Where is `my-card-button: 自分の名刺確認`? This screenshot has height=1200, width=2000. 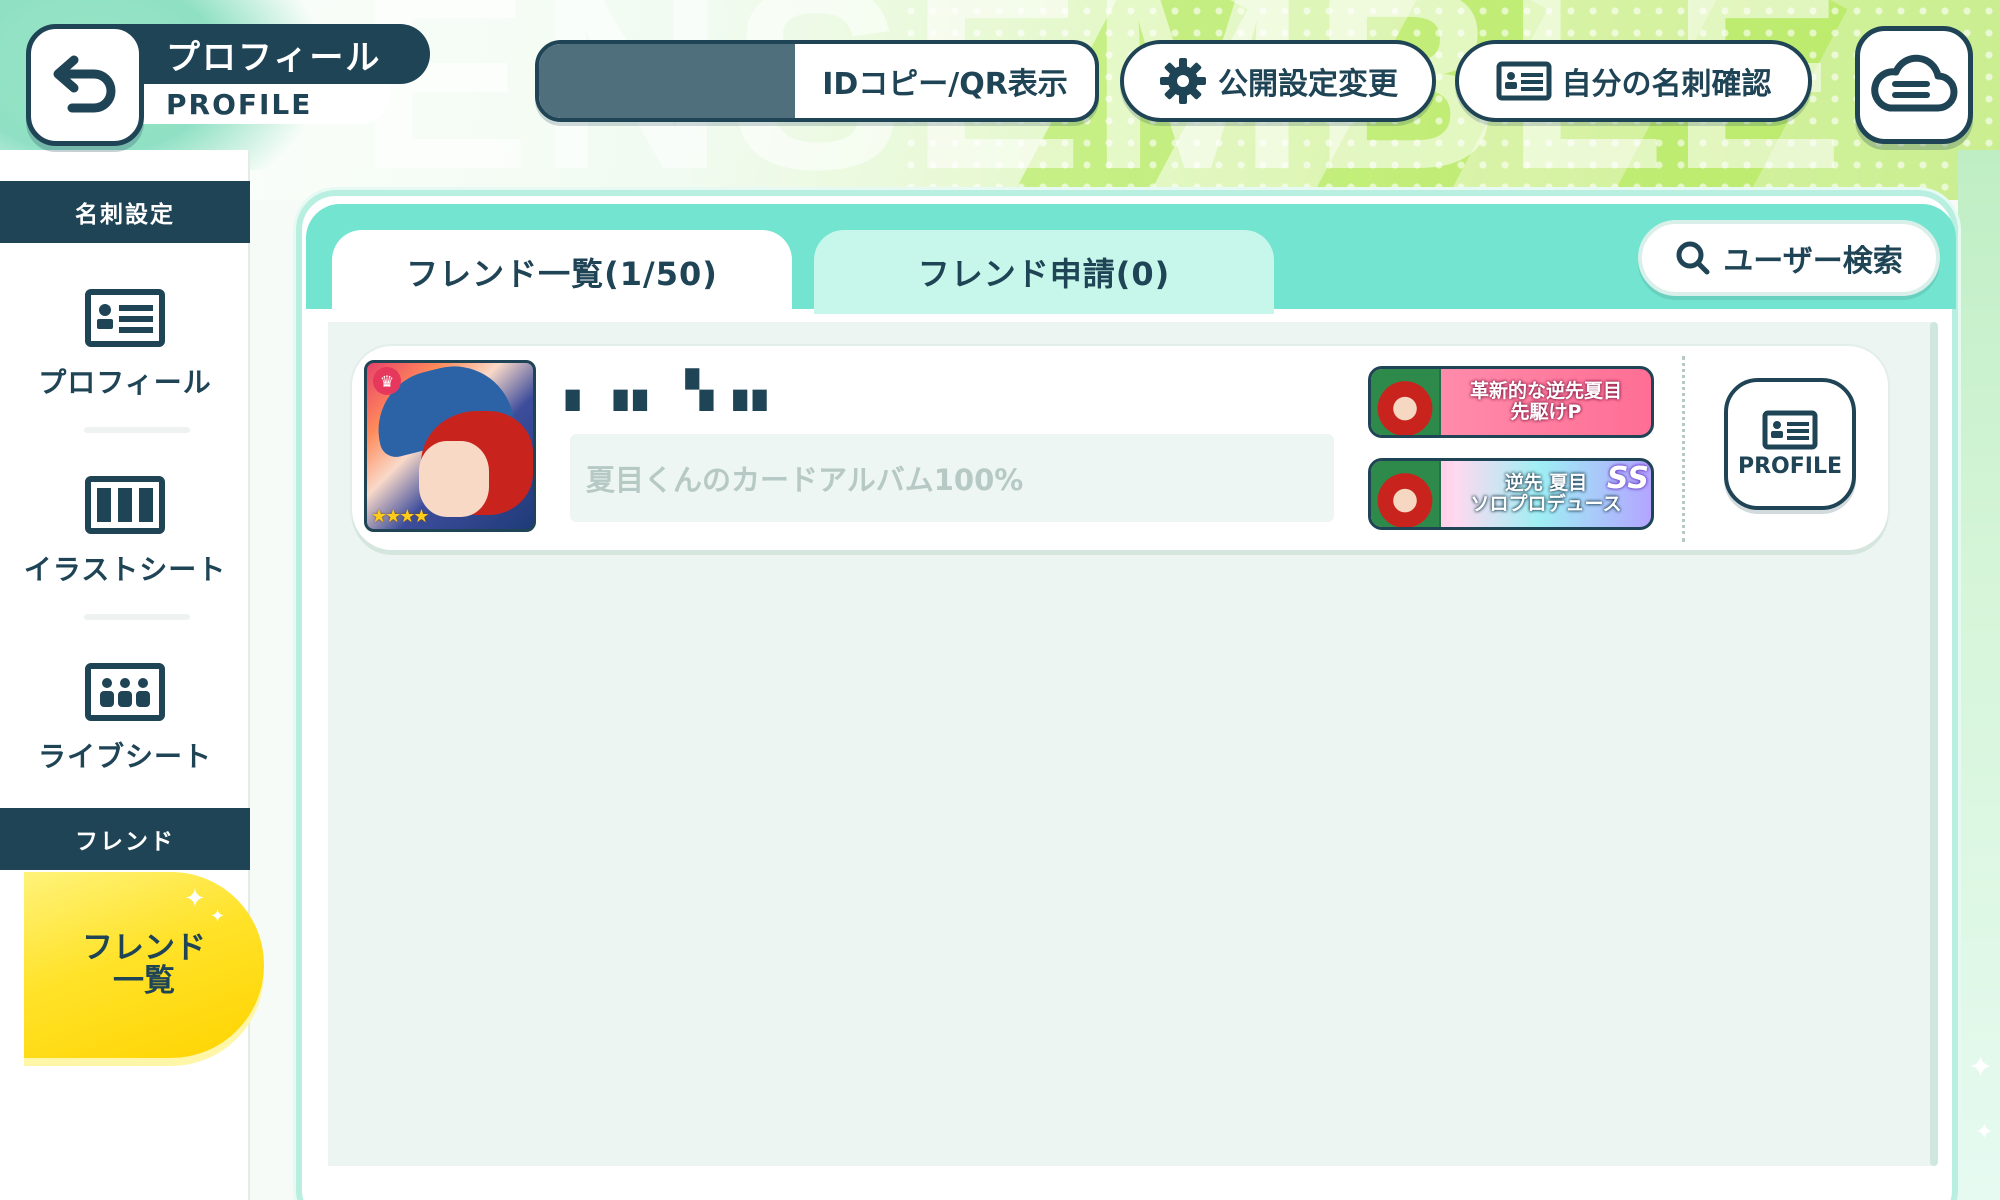 my-card-button: 自分の名刺確認 is located at coordinates (1633, 81).